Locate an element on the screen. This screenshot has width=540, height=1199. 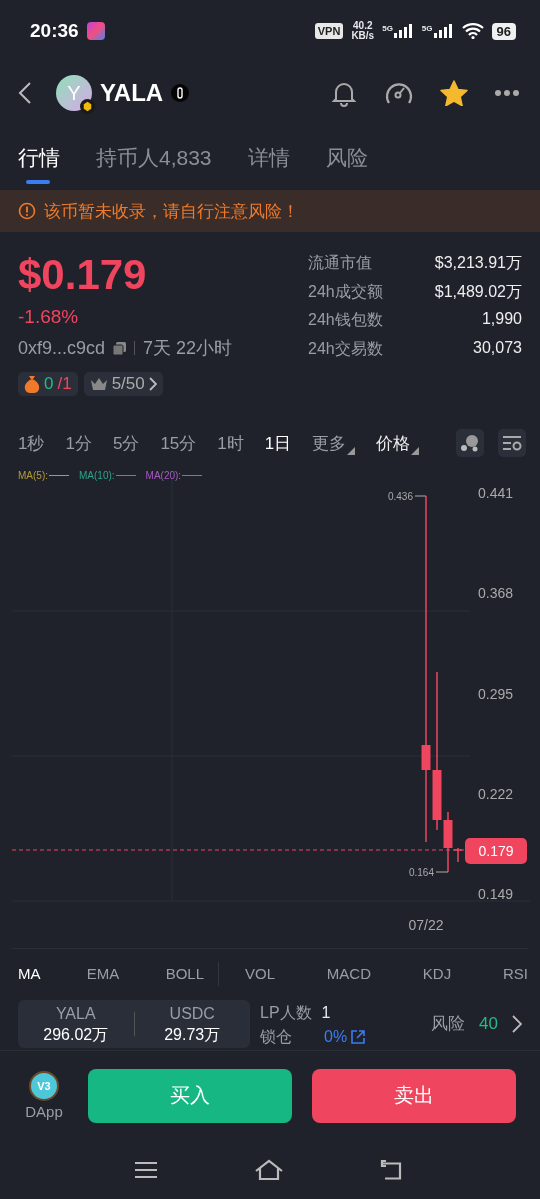
coin-avatar: Y is located at coordinates (74, 93).